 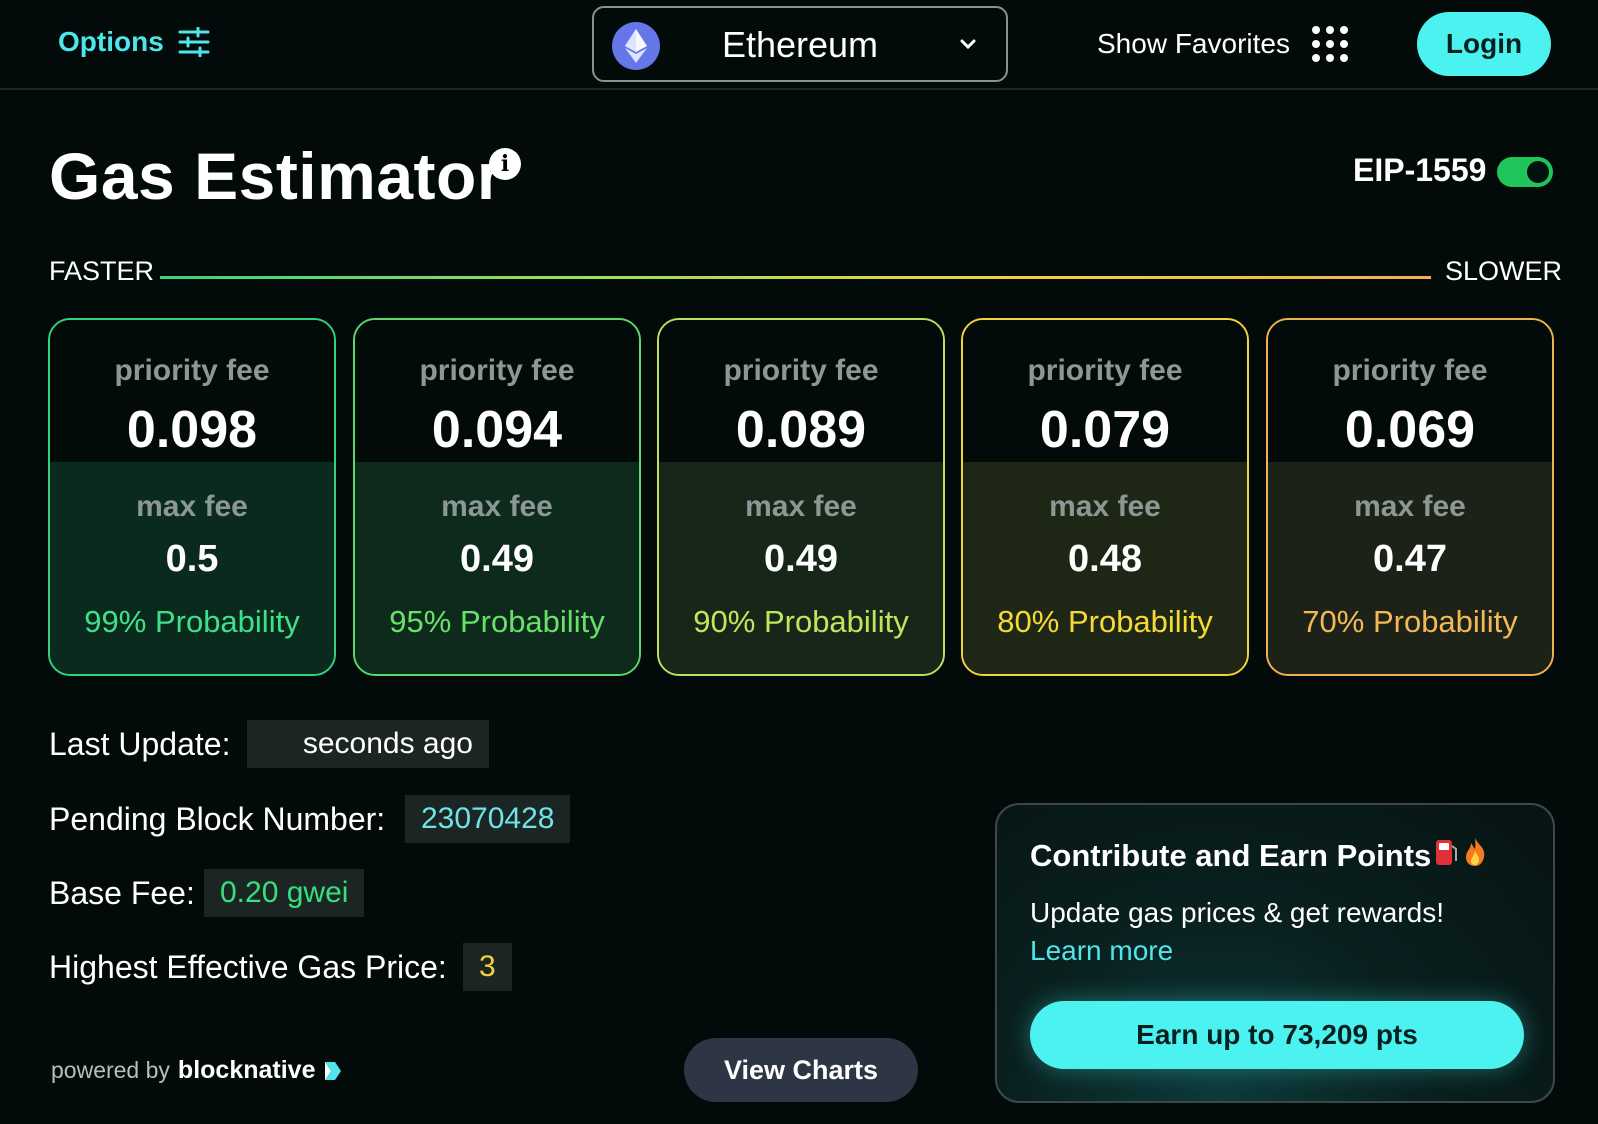 I want to click on powered-by: powered by blocknative, so click(x=197, y=1070).